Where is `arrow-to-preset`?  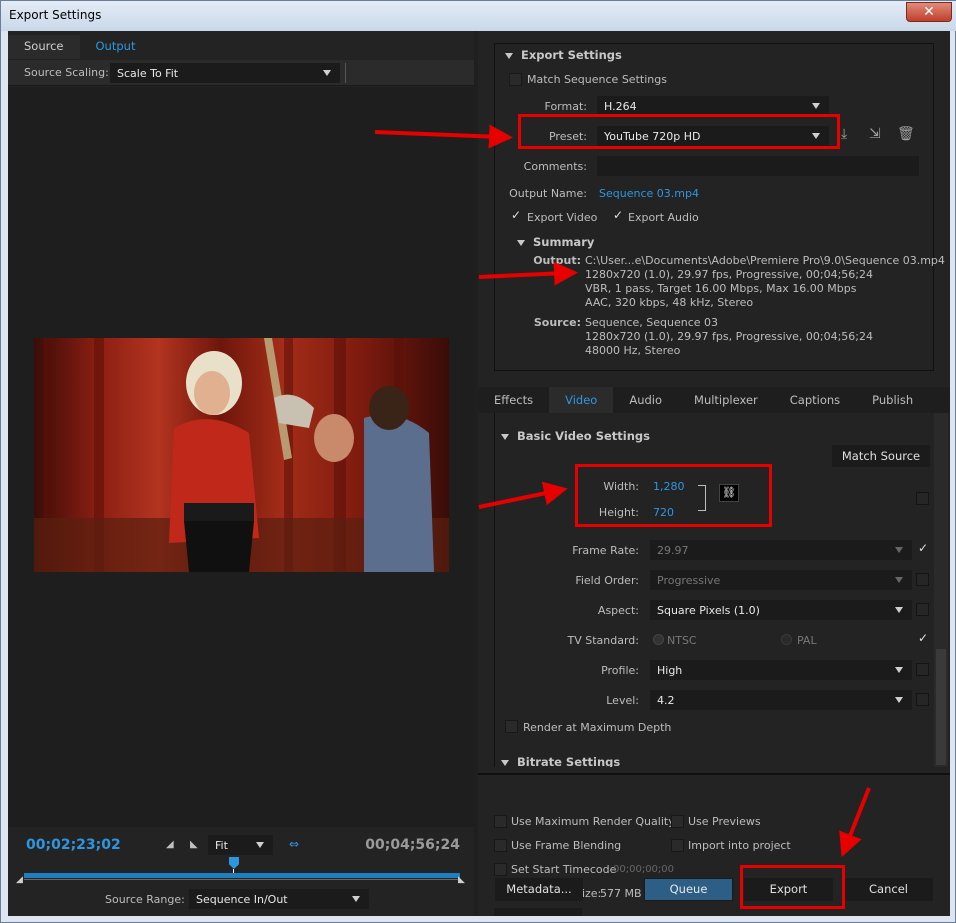 arrow-to-preset is located at coordinates (443, 136).